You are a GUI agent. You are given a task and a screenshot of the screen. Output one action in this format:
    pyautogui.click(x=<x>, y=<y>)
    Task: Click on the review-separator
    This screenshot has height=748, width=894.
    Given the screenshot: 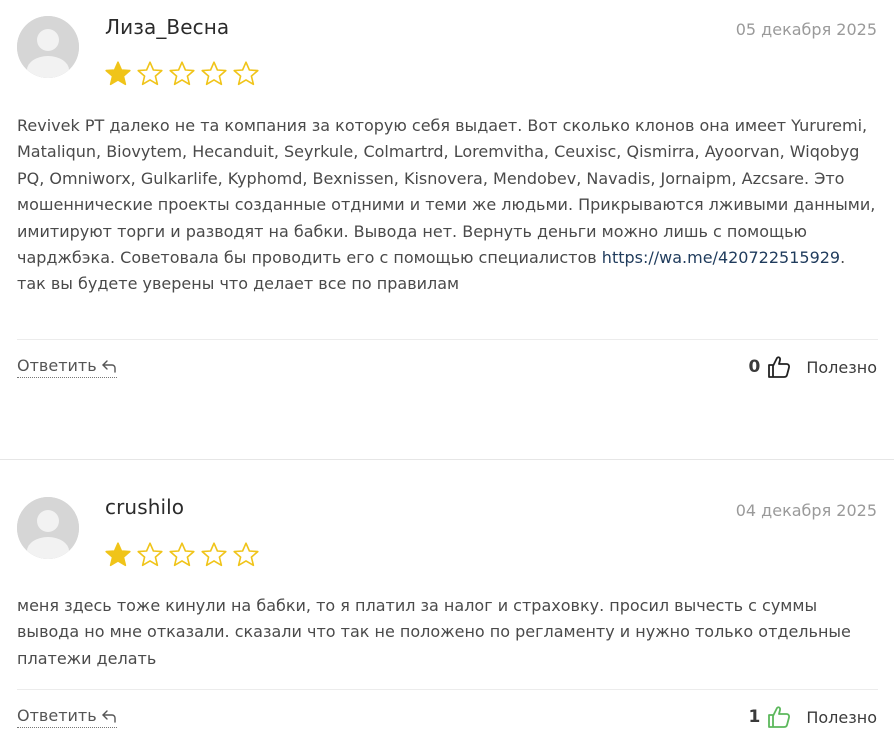 What is the action you would take?
    pyautogui.click(x=447, y=459)
    